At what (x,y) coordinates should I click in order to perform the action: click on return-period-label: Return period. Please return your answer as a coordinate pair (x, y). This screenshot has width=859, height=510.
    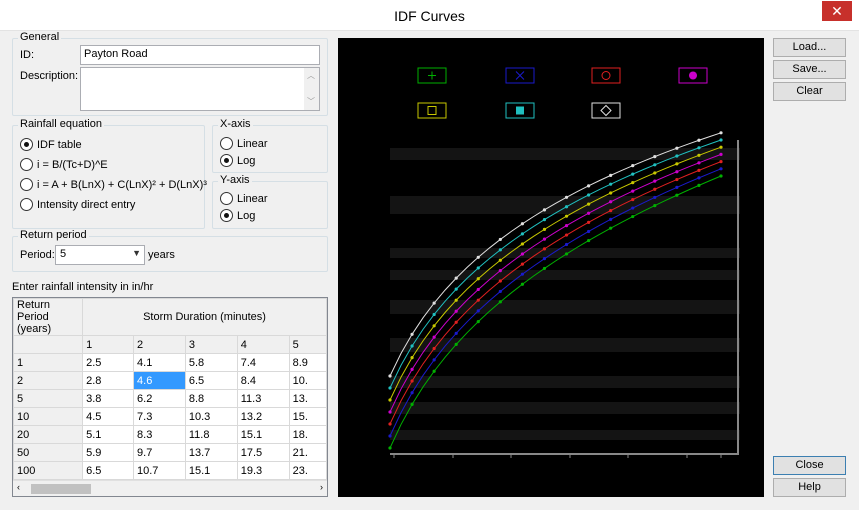
    Looking at the image, I should click on (53, 235).